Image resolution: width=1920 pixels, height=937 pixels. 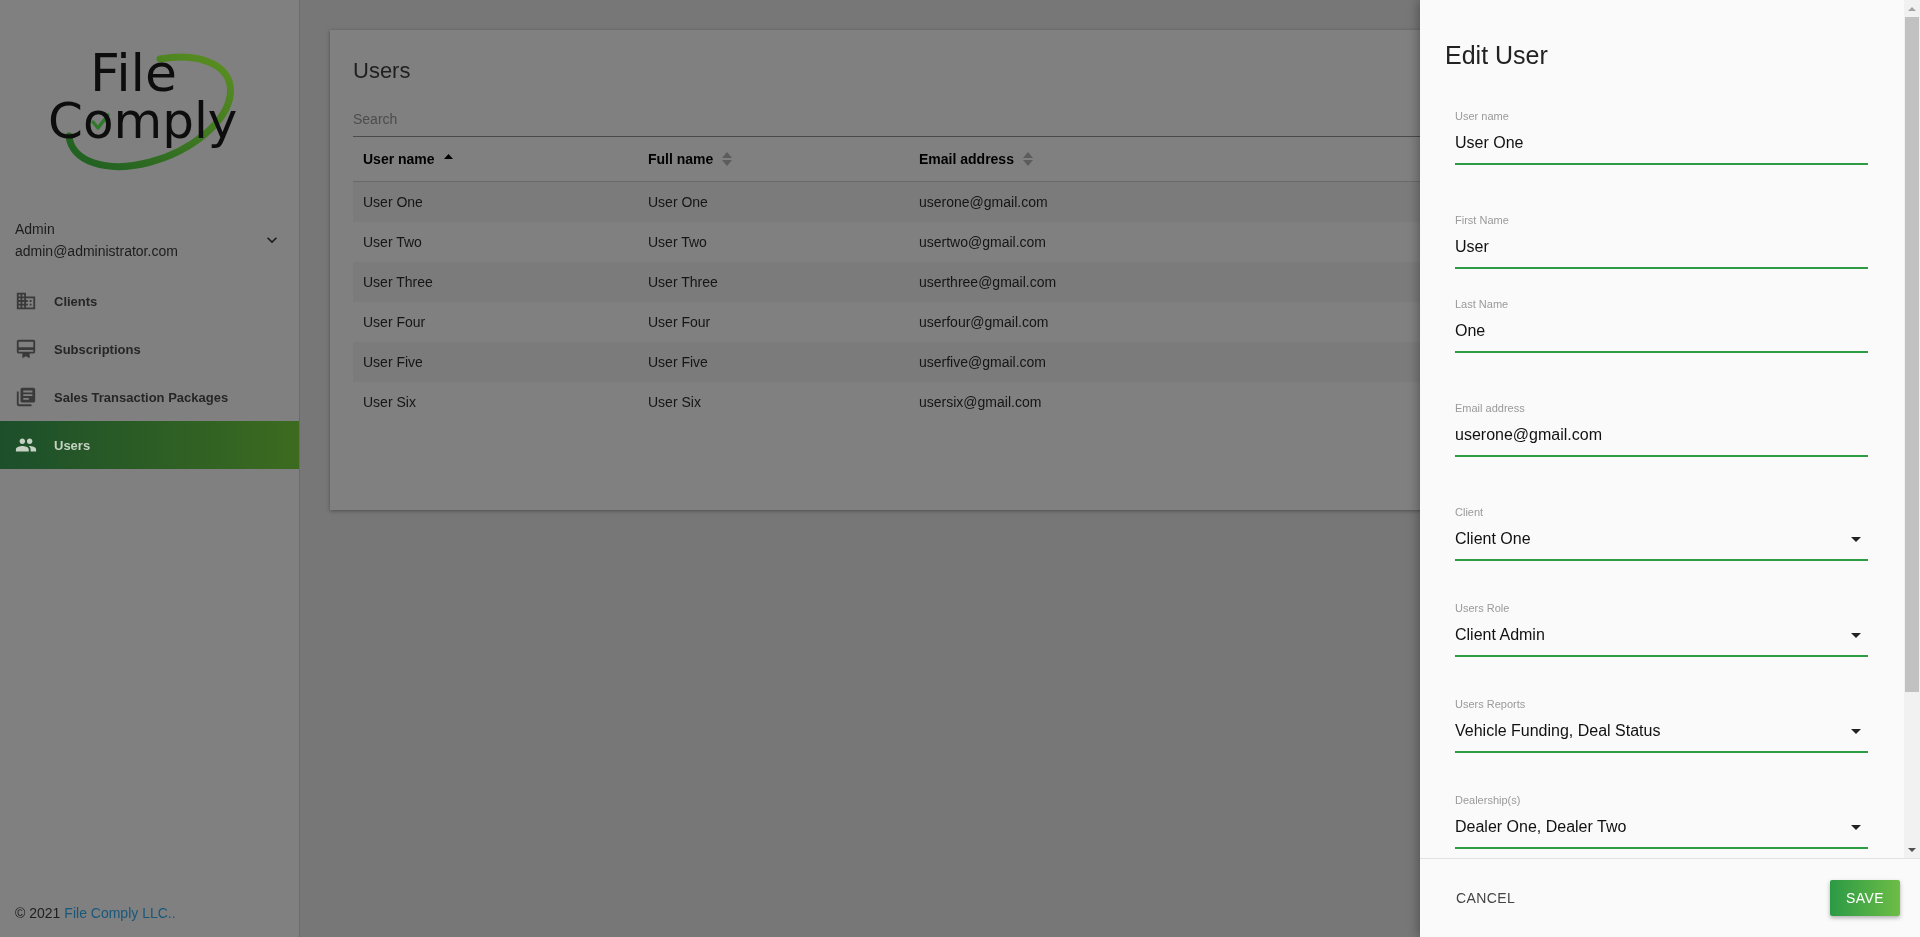 I want to click on select-field: Client Admin, so click(x=1661, y=640).